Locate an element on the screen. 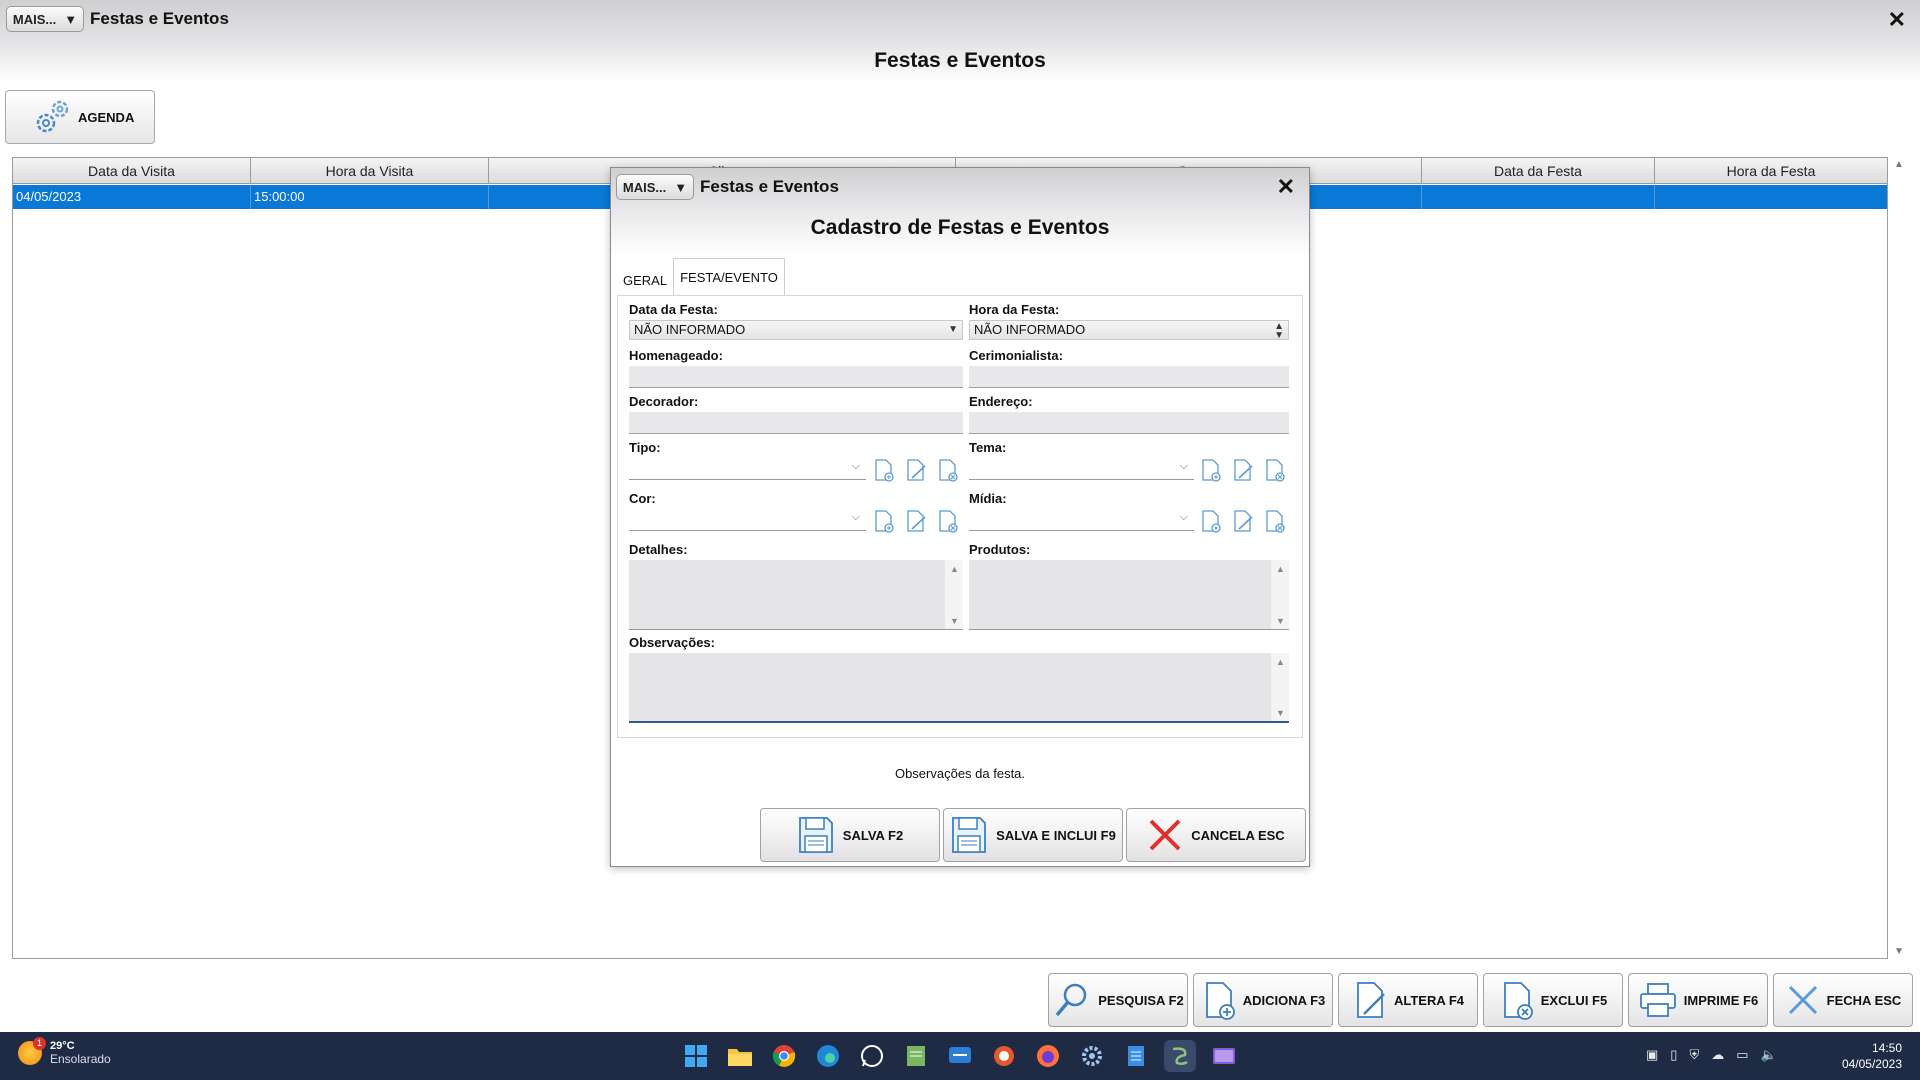 The height and width of the screenshot is (1080, 1920). tab-geral: GERAL is located at coordinates (645, 281).